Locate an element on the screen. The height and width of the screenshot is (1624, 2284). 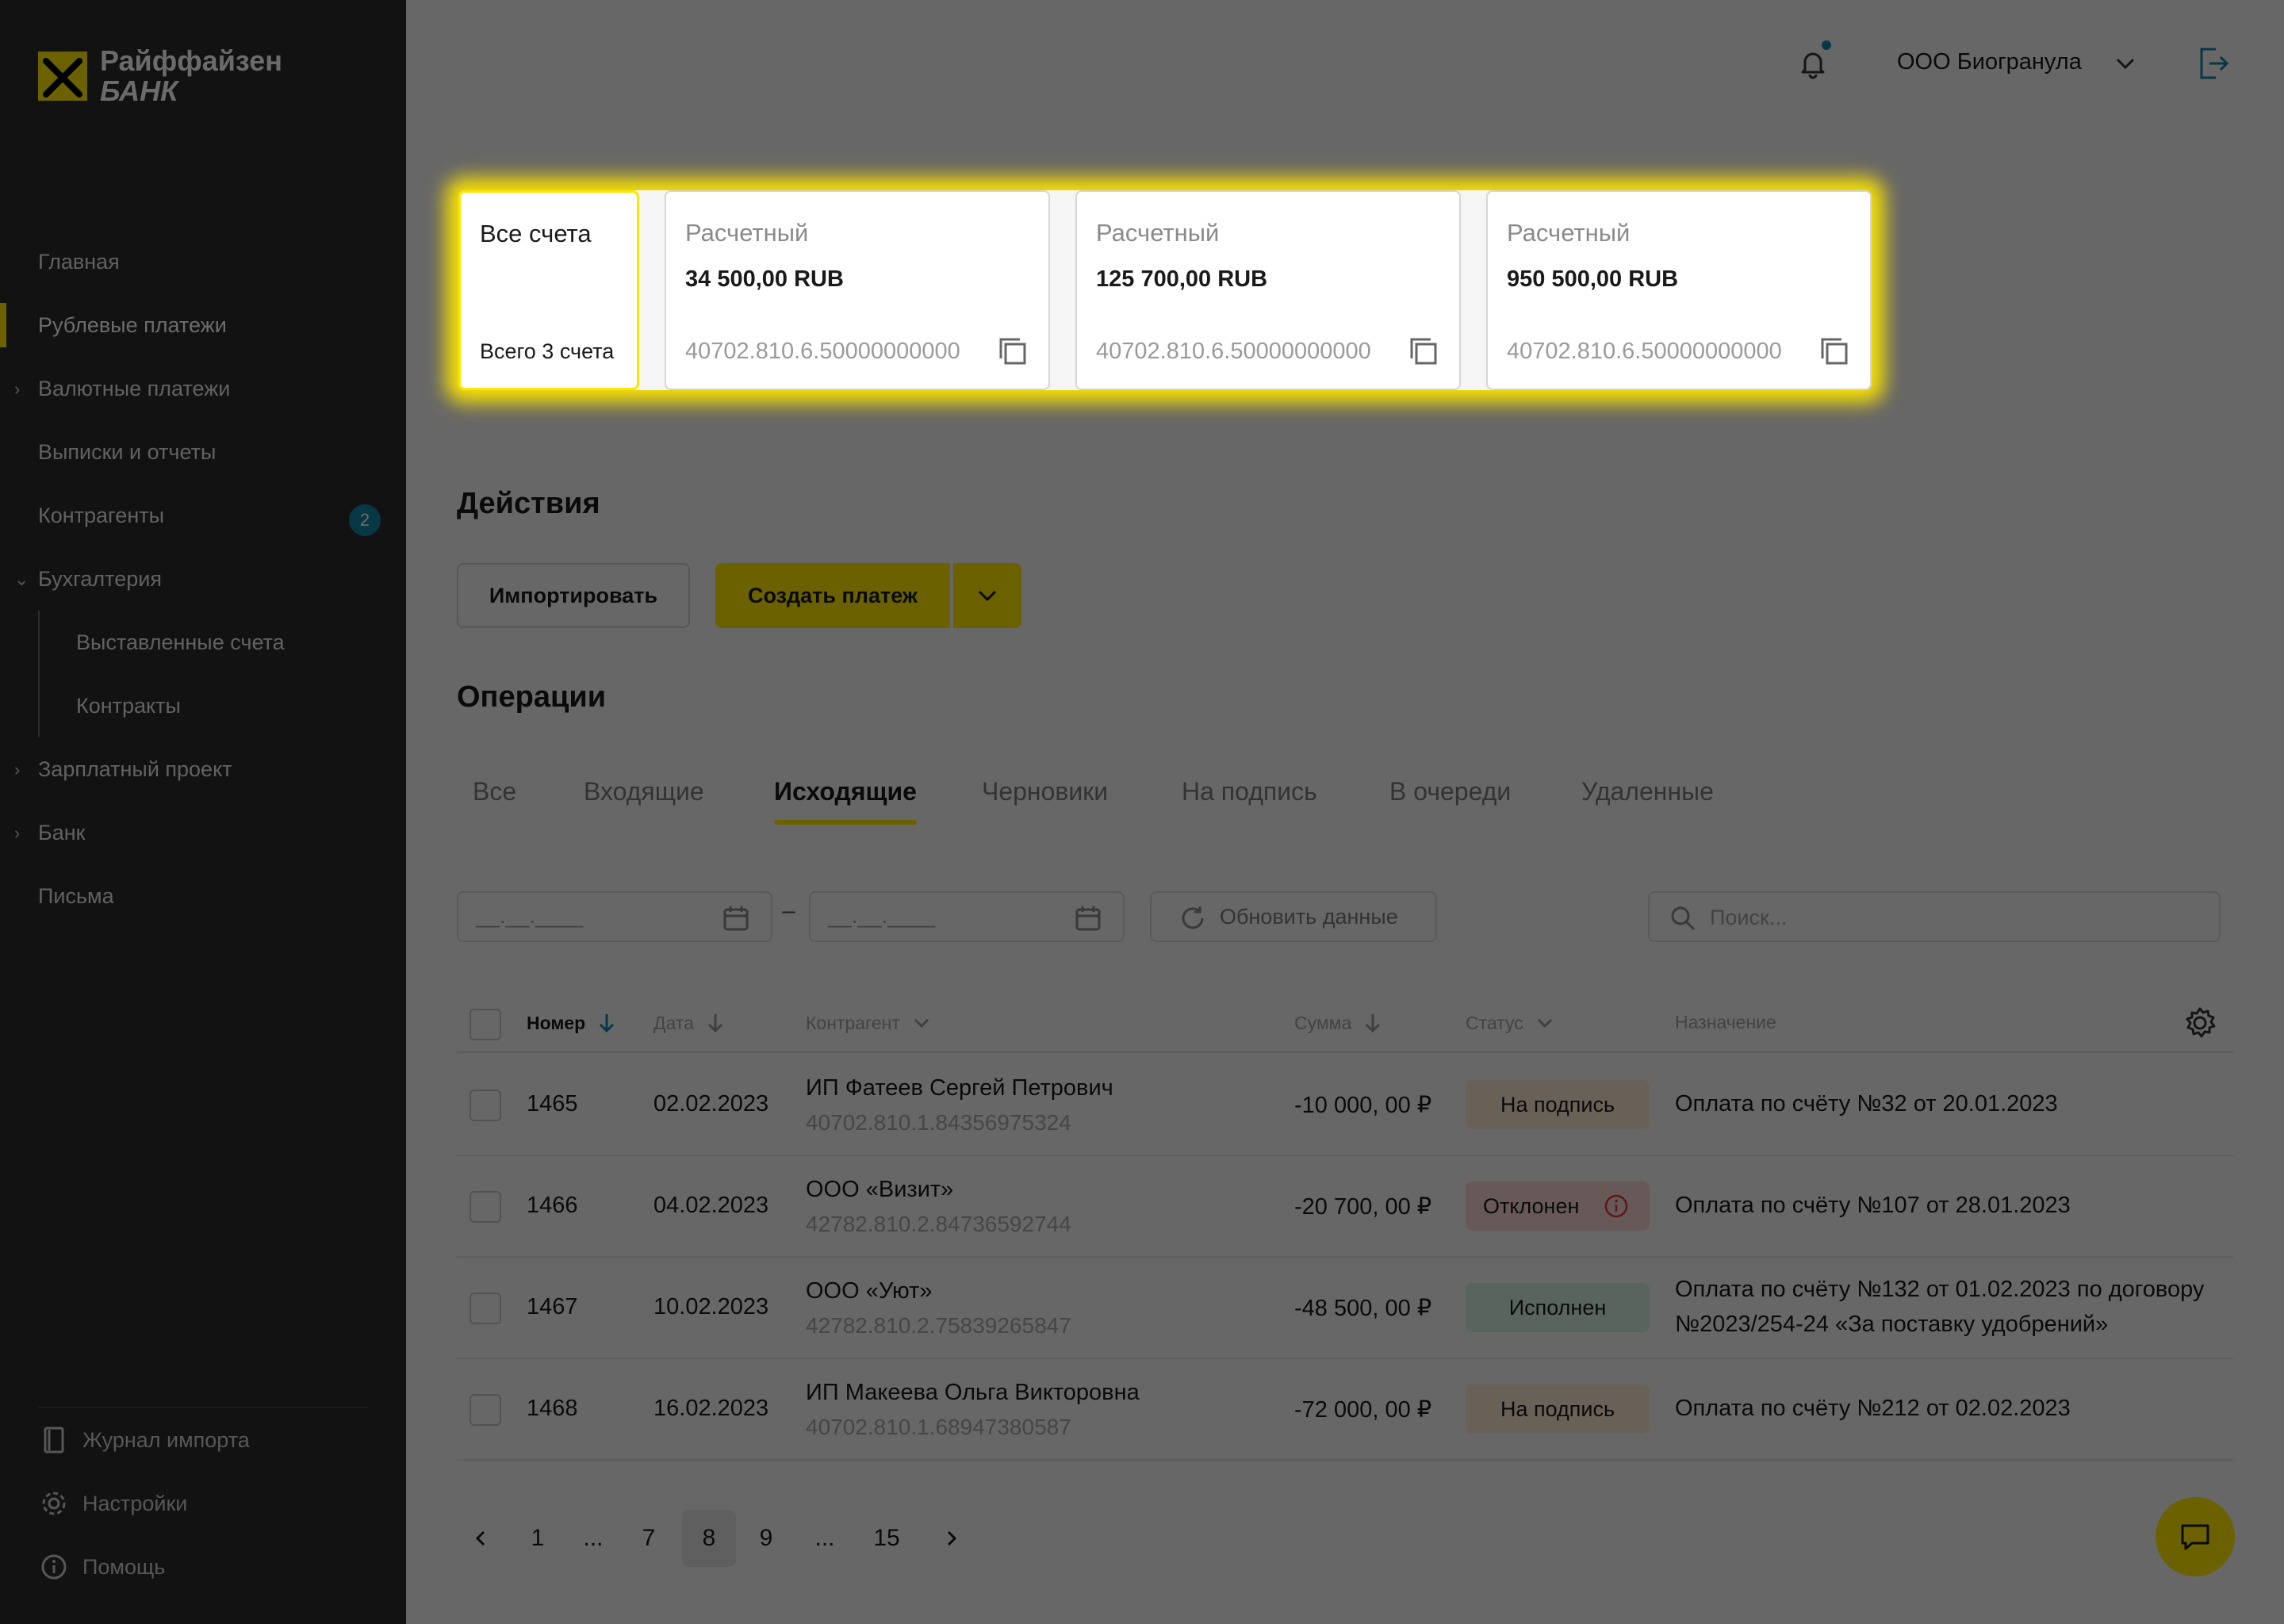
create-payment-dropdown-button is located at coordinates (987, 595).